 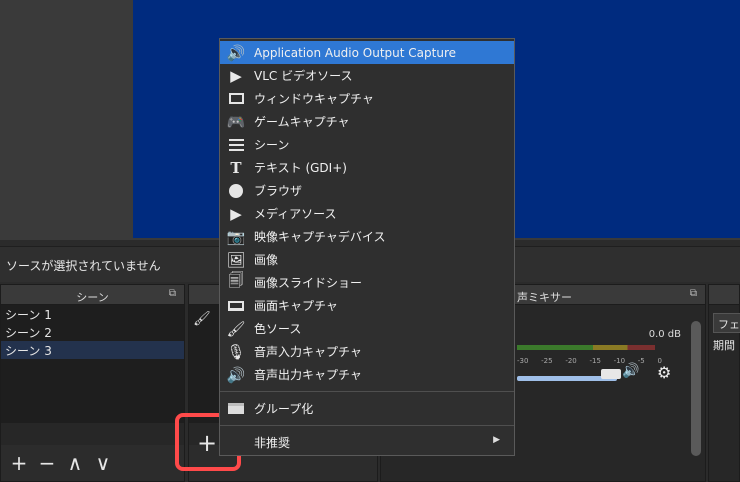 What do you see at coordinates (236, 99) in the screenshot?
I see `window-icon` at bounding box center [236, 99].